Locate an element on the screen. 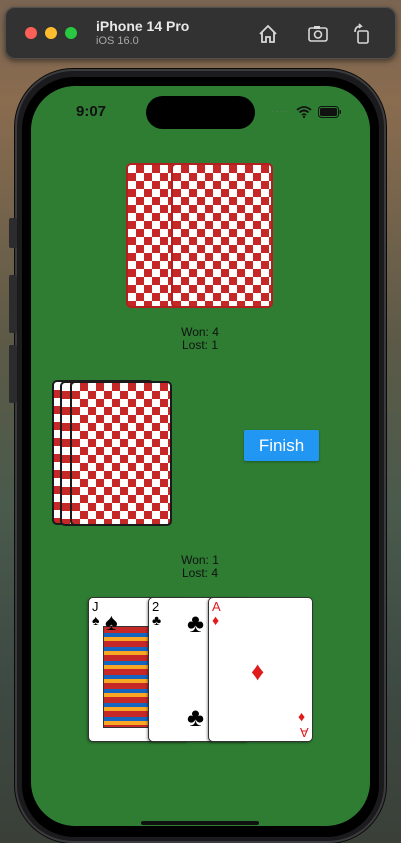  minimize-window-button is located at coordinates (51, 33).